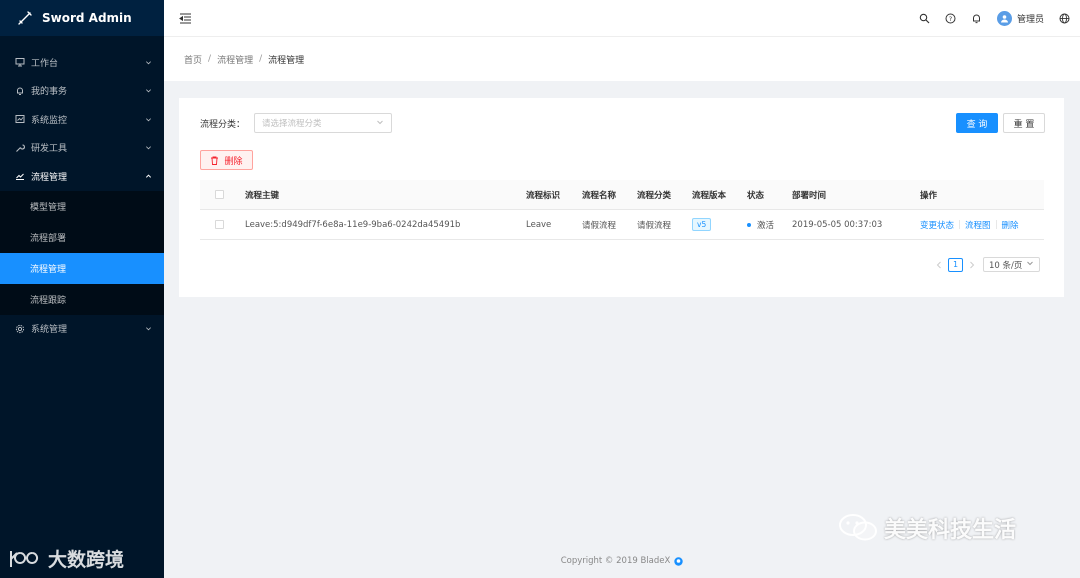  What do you see at coordinates (82, 148) in the screenshot?
I see `sidebar-item-dev-tools: 研发工具` at bounding box center [82, 148].